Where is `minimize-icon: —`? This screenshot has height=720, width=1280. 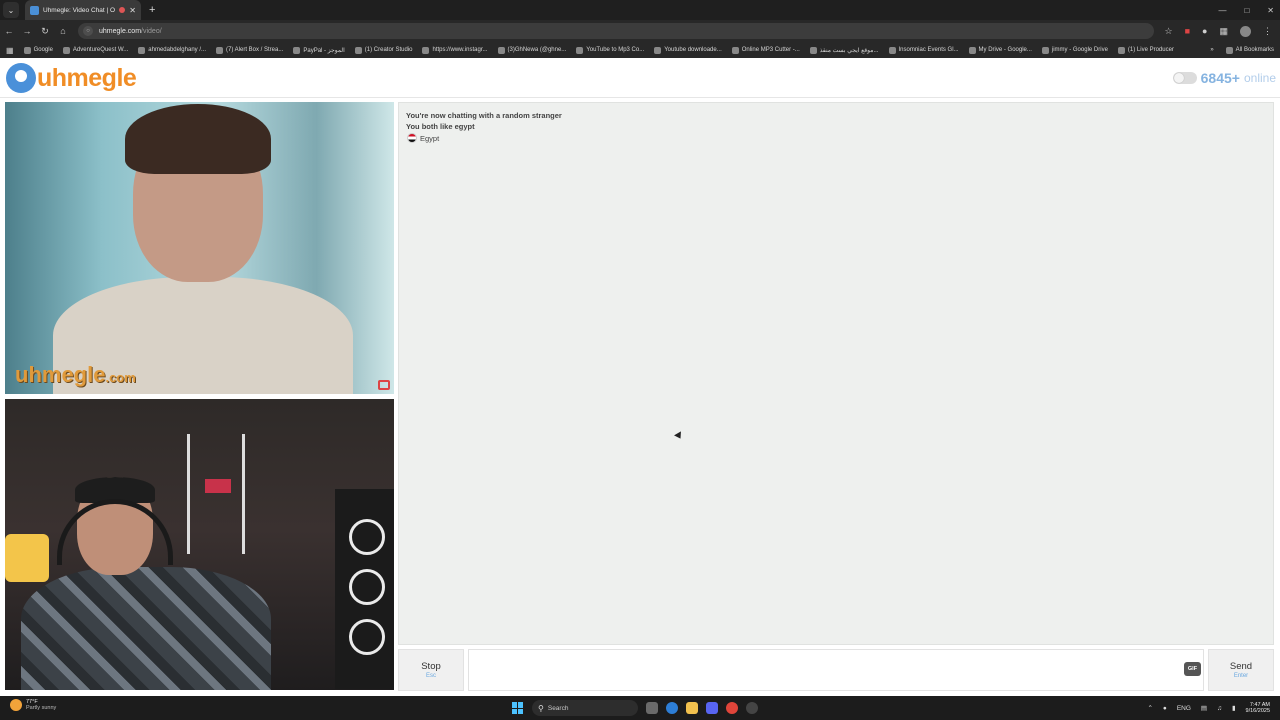
minimize-icon: — is located at coordinates (1222, 10).